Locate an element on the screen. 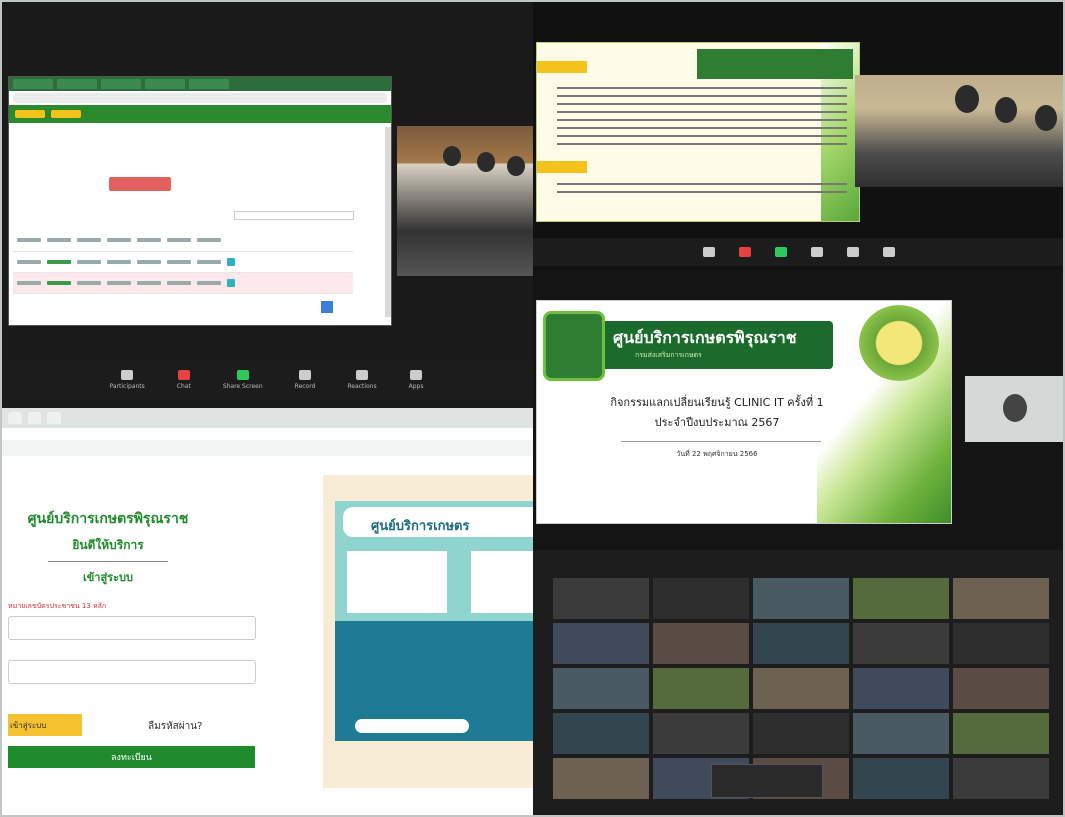  promo-graphic: ศูนย์บริการเกษตร is located at coordinates (428, 631).